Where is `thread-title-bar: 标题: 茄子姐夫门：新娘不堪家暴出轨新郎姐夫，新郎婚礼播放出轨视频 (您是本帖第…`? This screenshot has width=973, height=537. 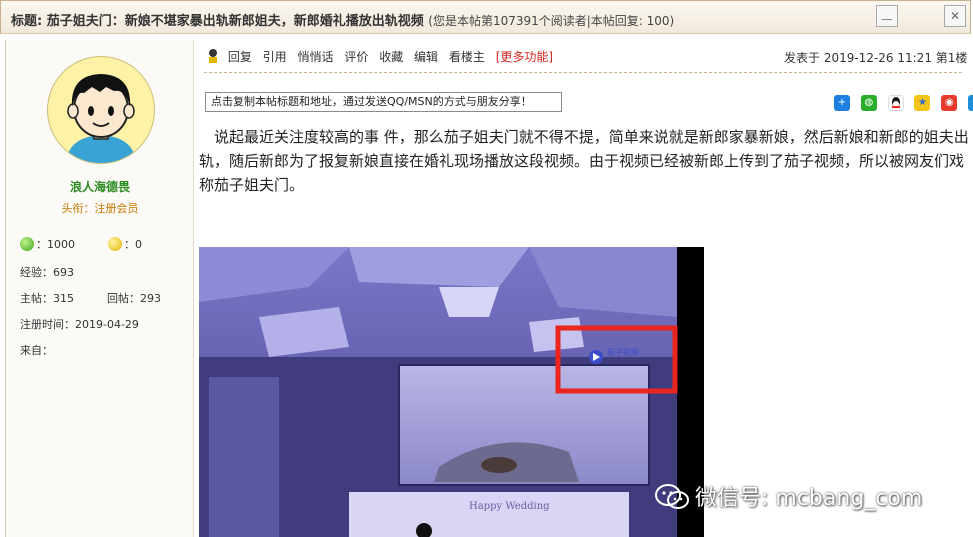
thread-title-bar: 标题: 茄子姐夫门：新娘不堪家暴出轨新郎姐夫，新郎婚礼播放出轨视频 (您是本帖第… is located at coordinates (485, 17).